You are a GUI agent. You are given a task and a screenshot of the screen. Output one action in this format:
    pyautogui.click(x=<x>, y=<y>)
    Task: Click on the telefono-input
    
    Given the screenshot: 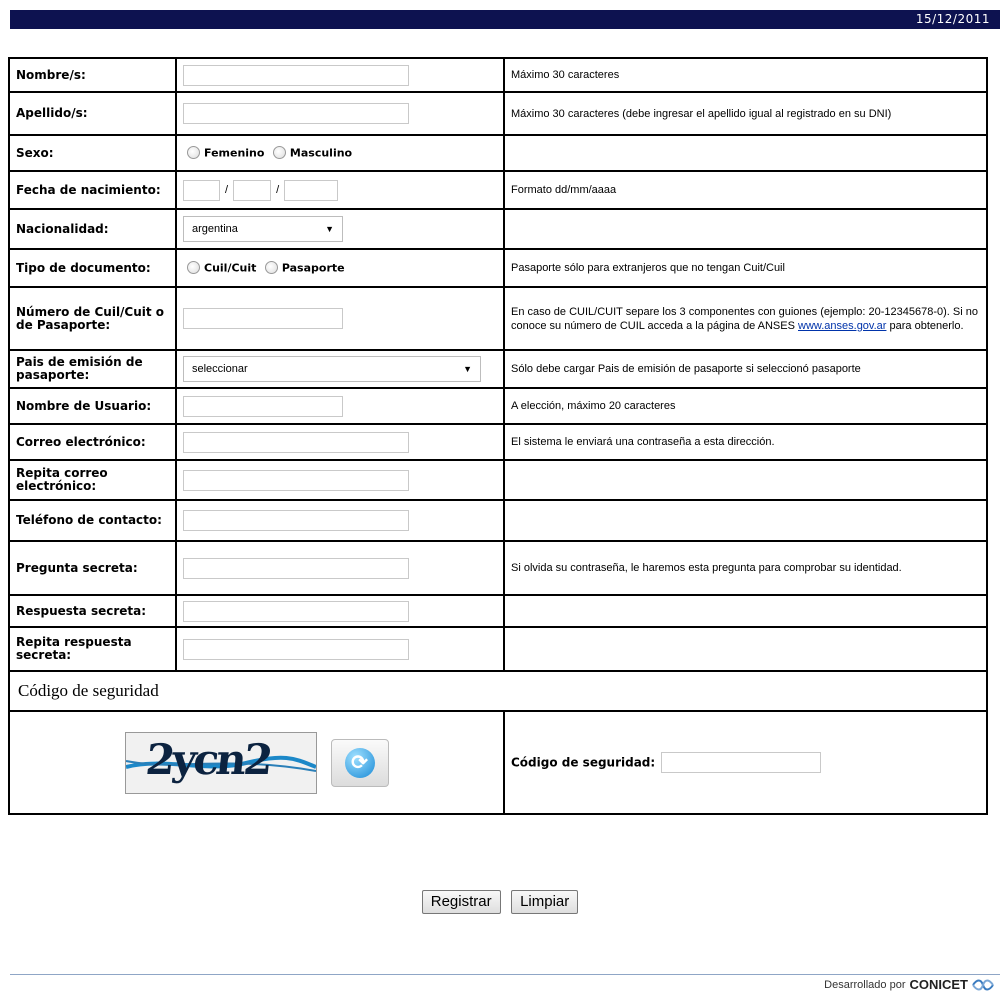 What is the action you would take?
    pyautogui.click(x=296, y=520)
    